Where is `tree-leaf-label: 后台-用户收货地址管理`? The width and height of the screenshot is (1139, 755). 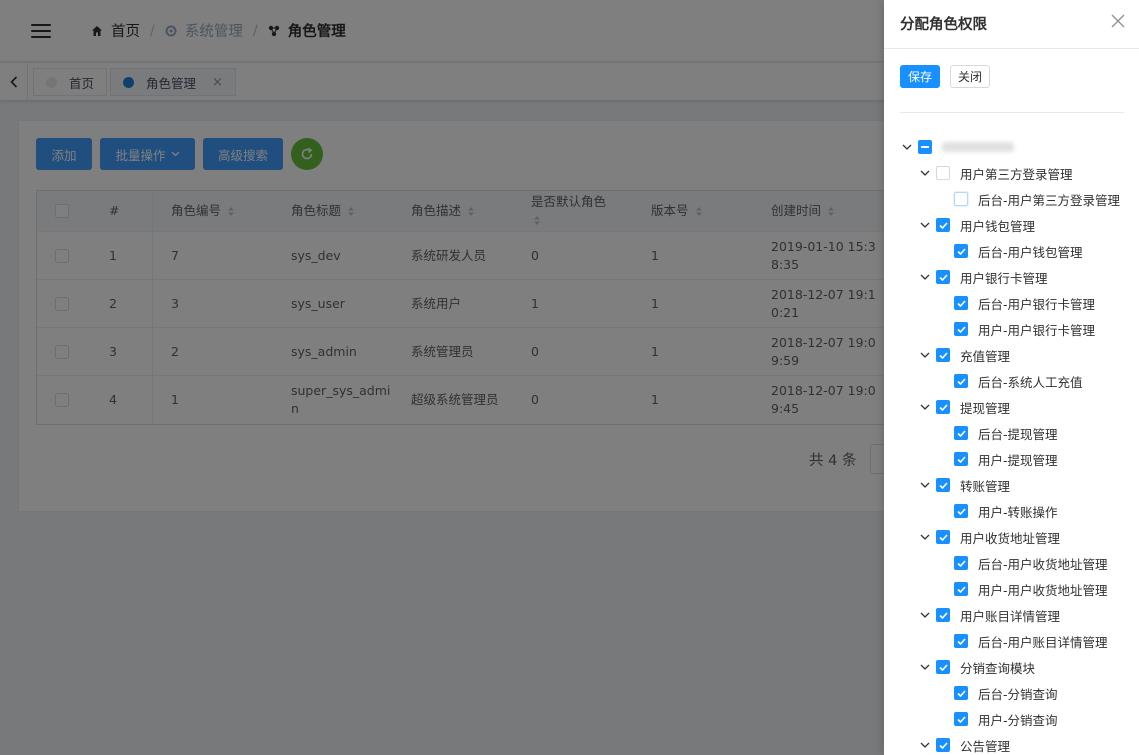 tree-leaf-label: 后台-用户收货地址管理 is located at coordinates (1043, 564).